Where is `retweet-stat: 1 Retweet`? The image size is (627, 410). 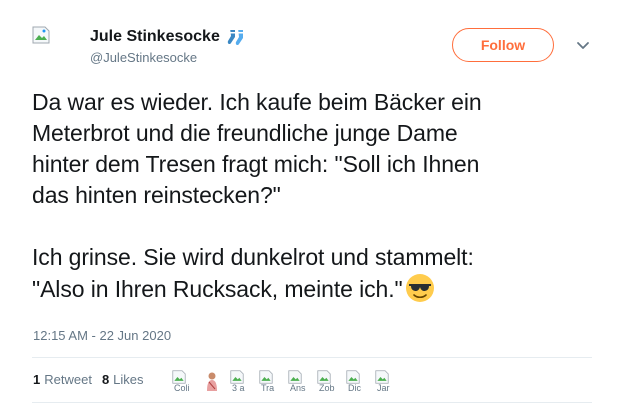
retweet-stat: 1 Retweet is located at coordinates (62, 379).